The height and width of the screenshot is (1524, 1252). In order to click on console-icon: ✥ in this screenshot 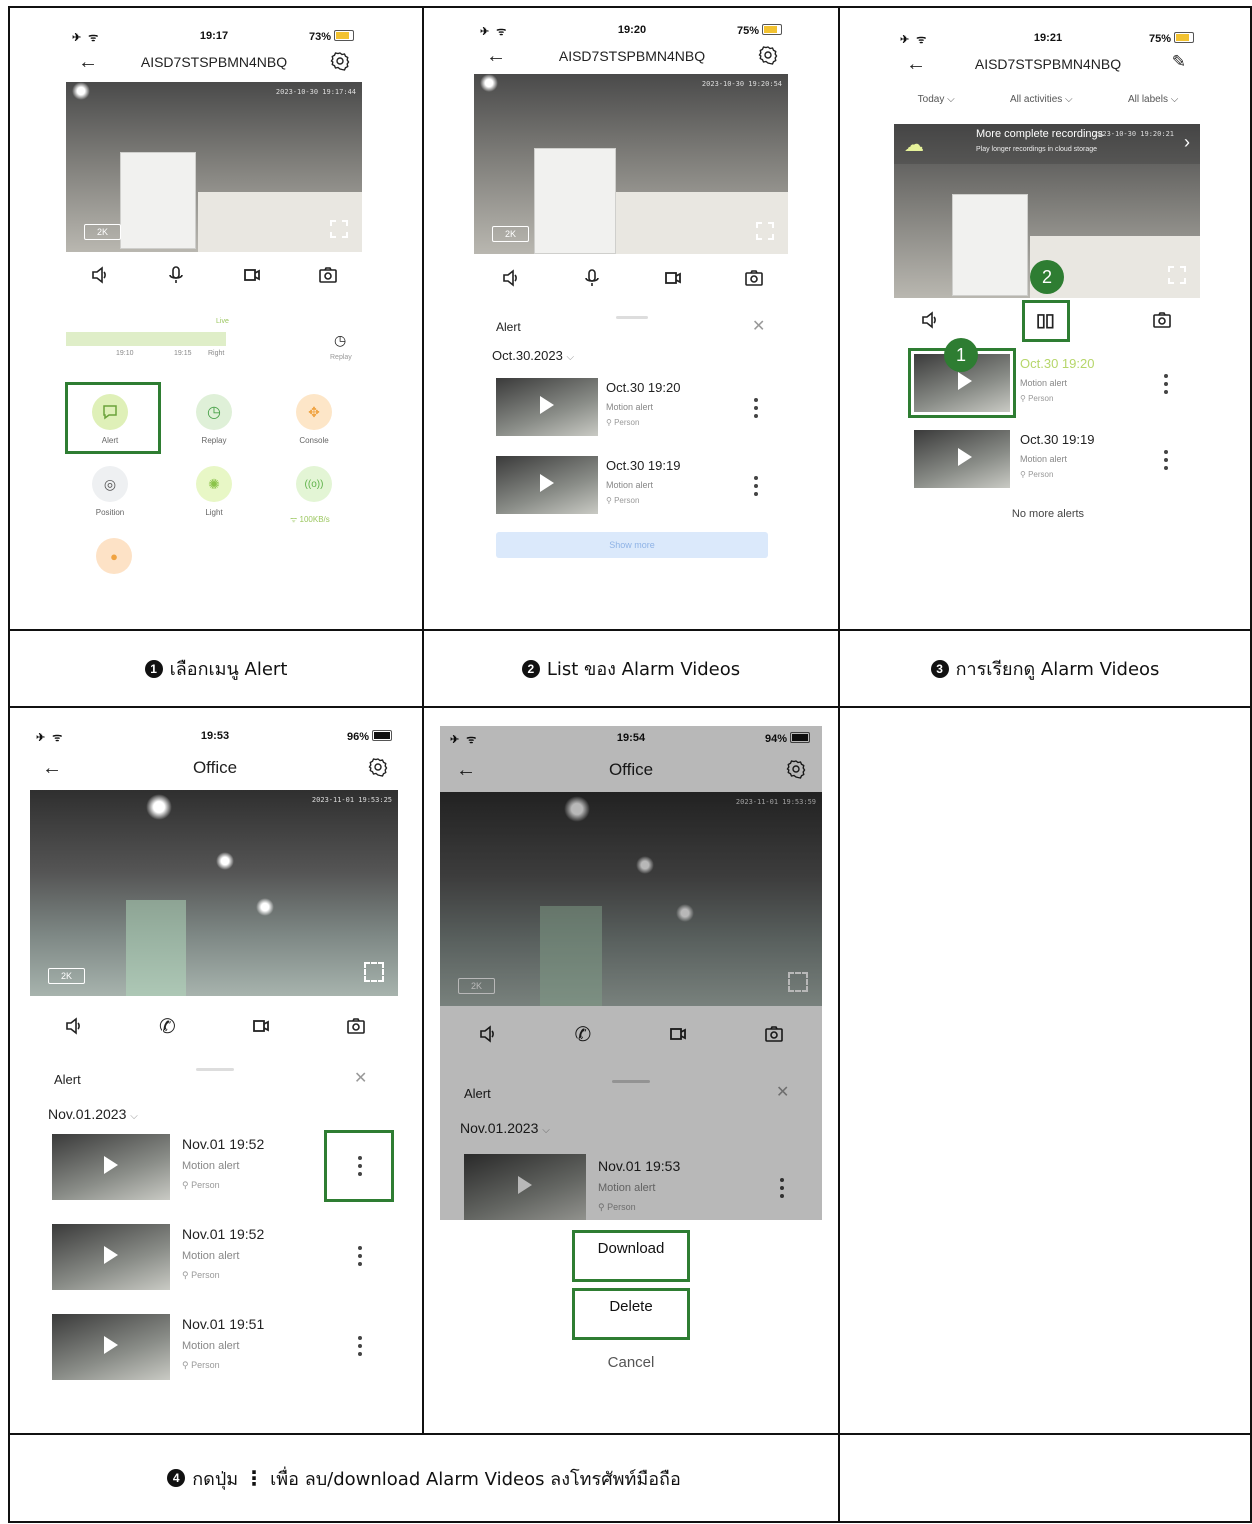, I will do `click(314, 412)`.